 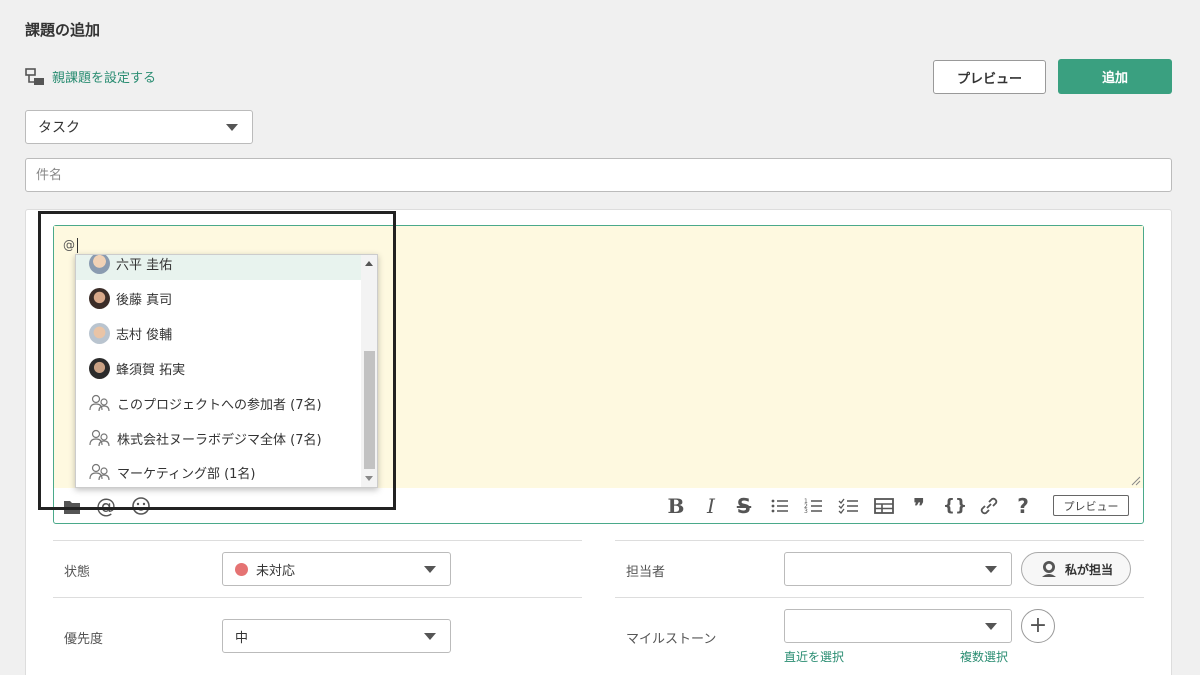 I want to click on parent-issue-icon, so click(x=35, y=77).